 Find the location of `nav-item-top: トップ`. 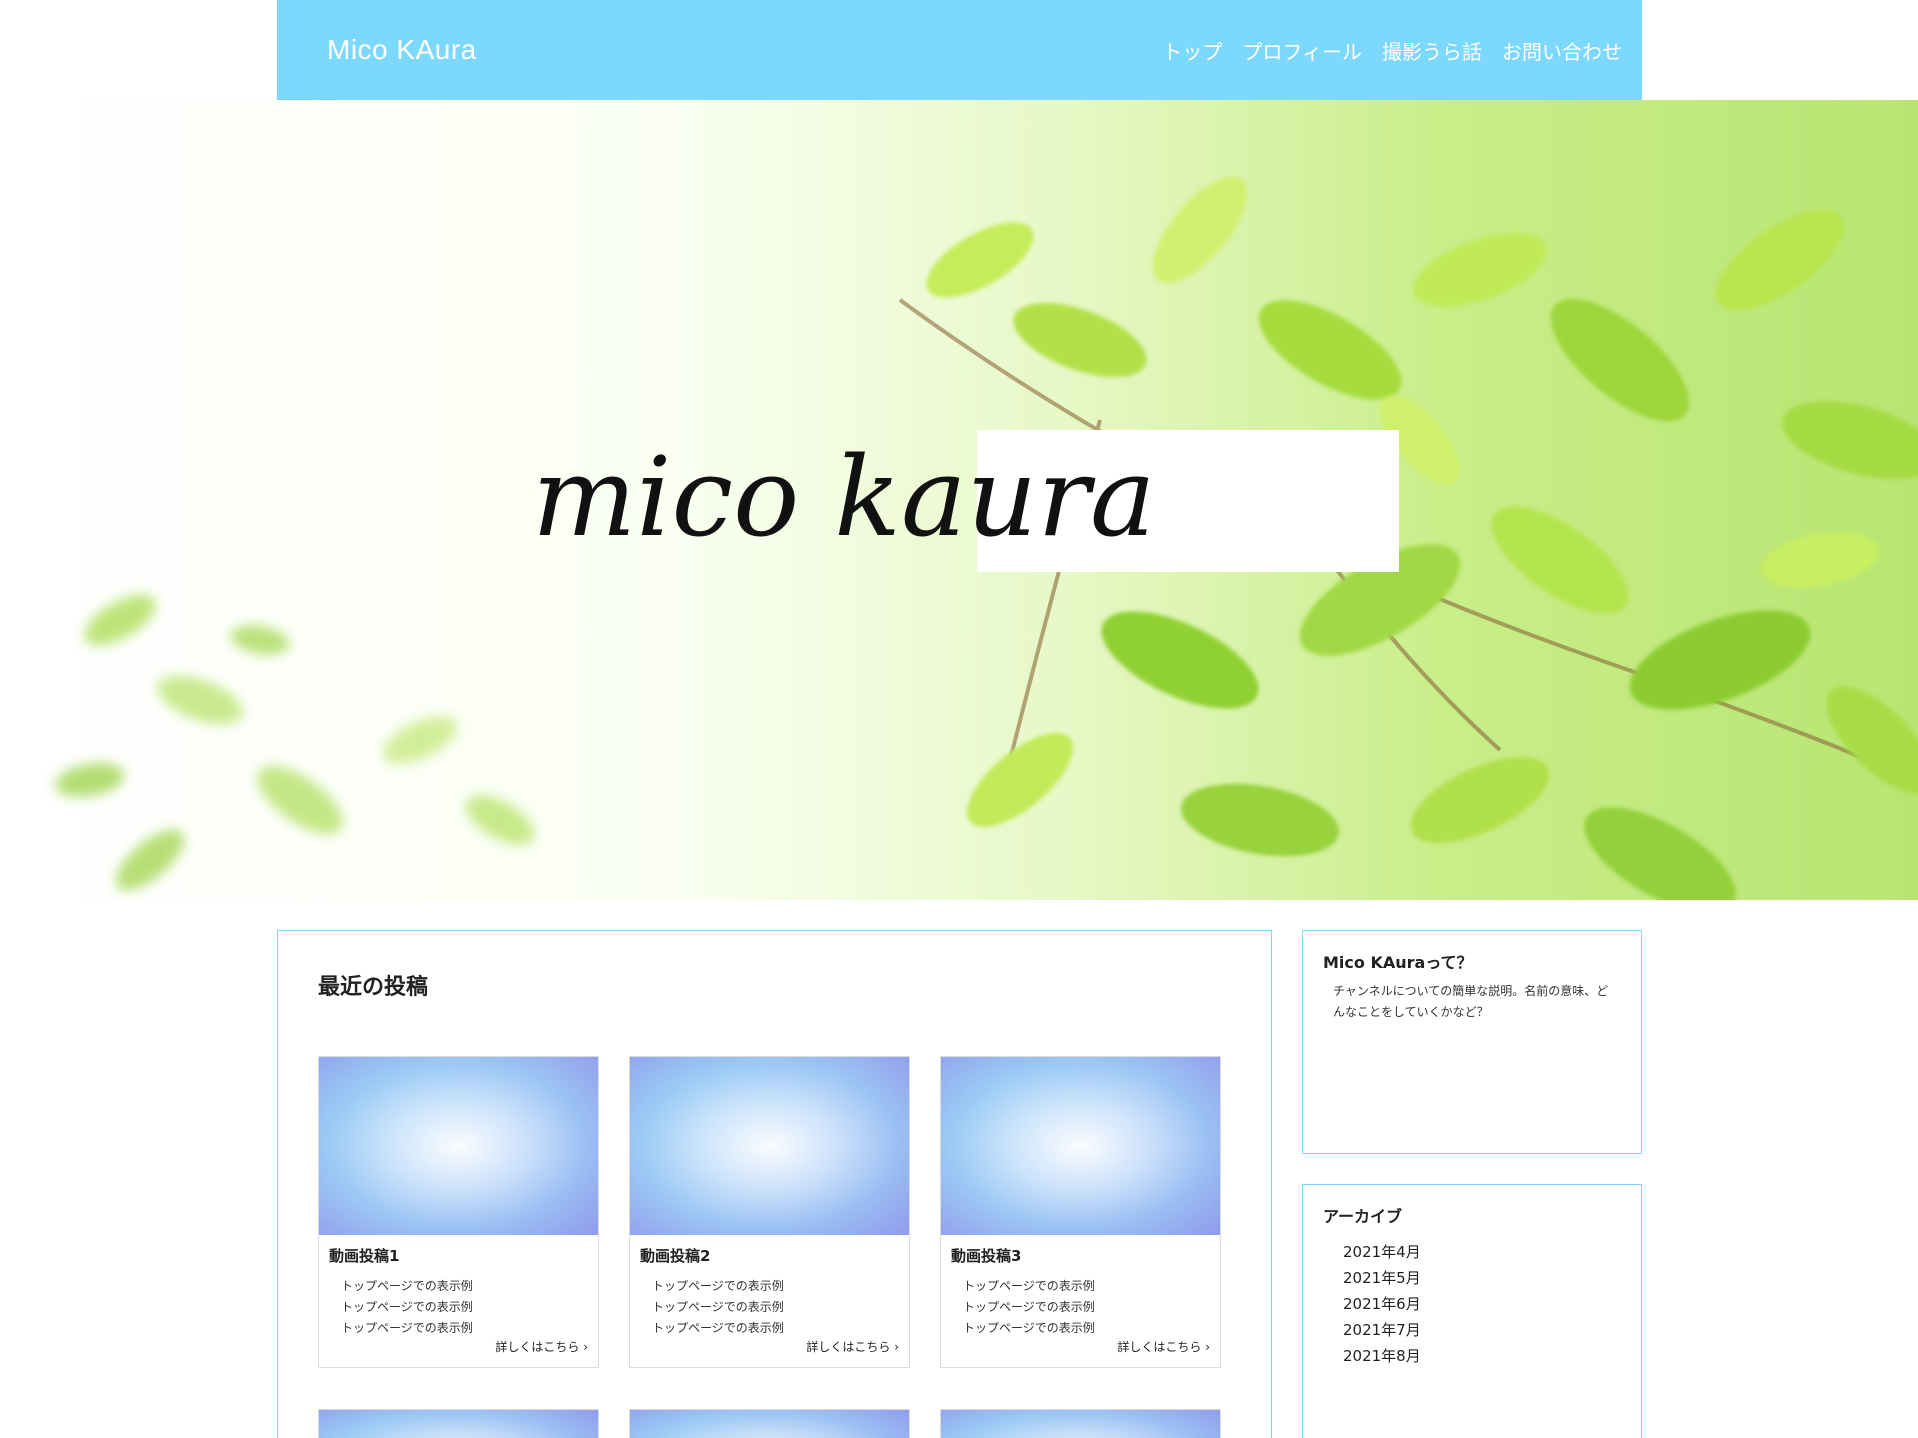

nav-item-top: トップ is located at coordinates (1192, 50).